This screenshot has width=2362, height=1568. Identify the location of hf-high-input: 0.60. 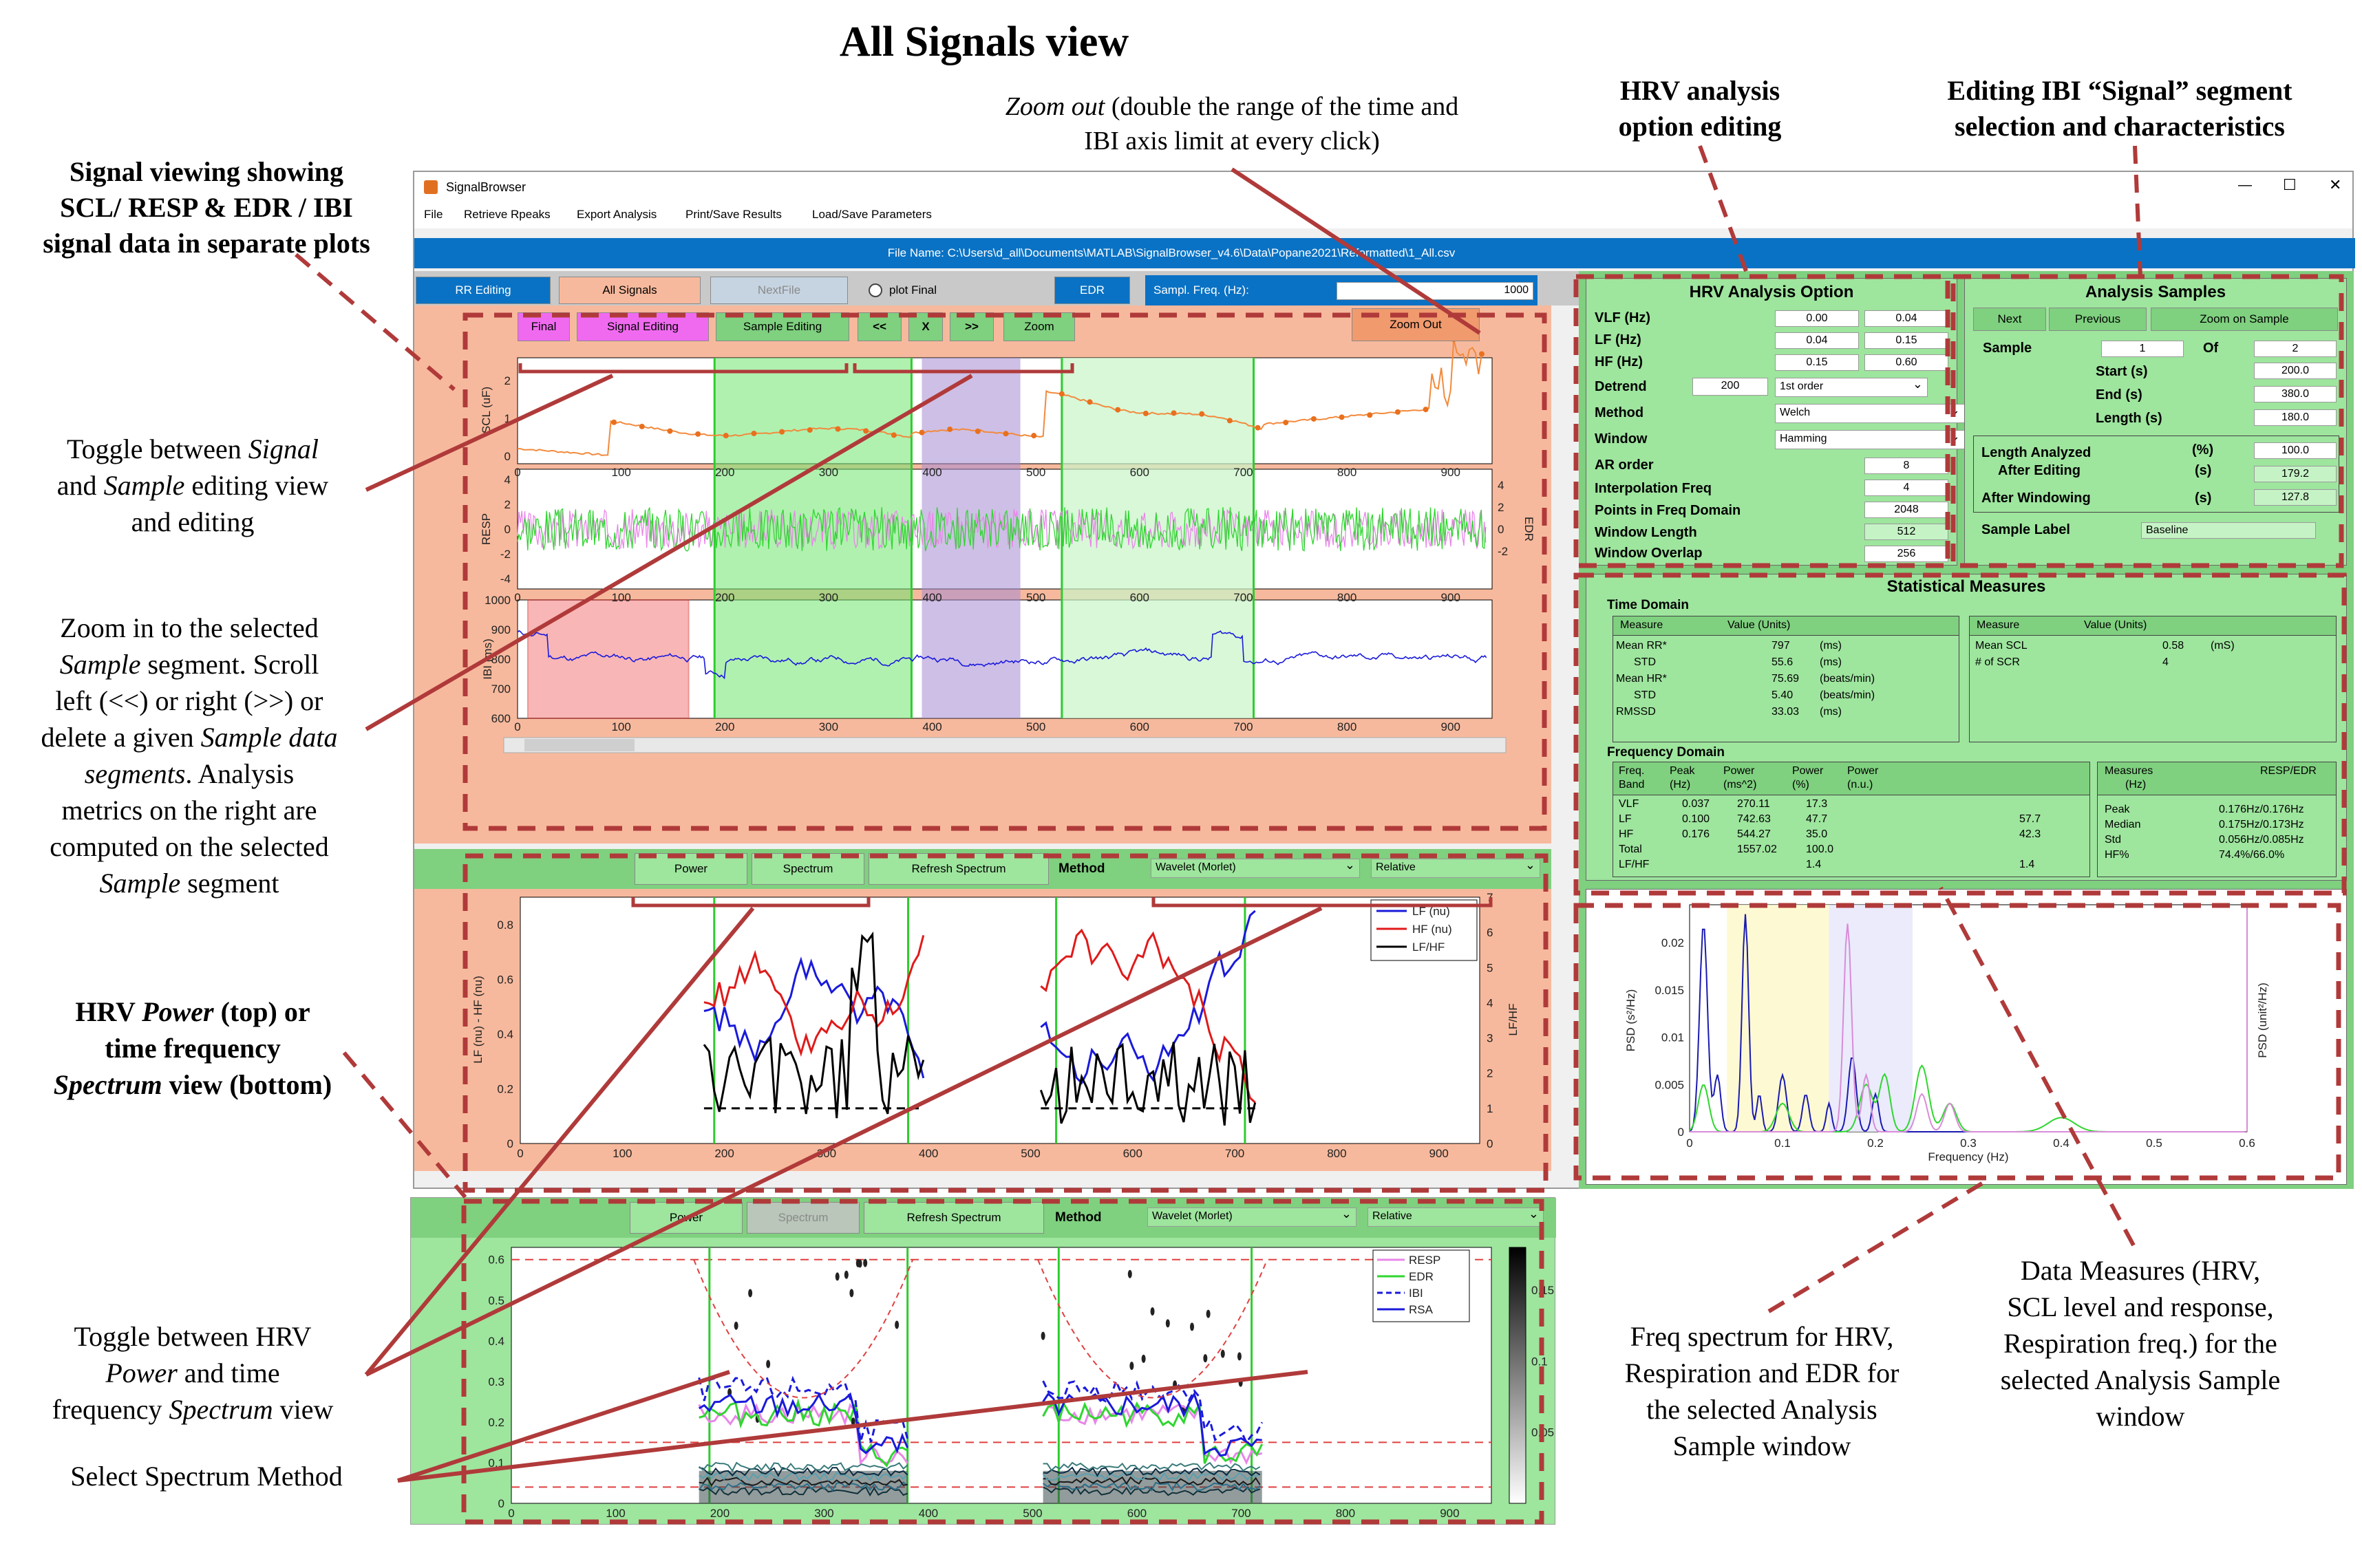
(1906, 362).